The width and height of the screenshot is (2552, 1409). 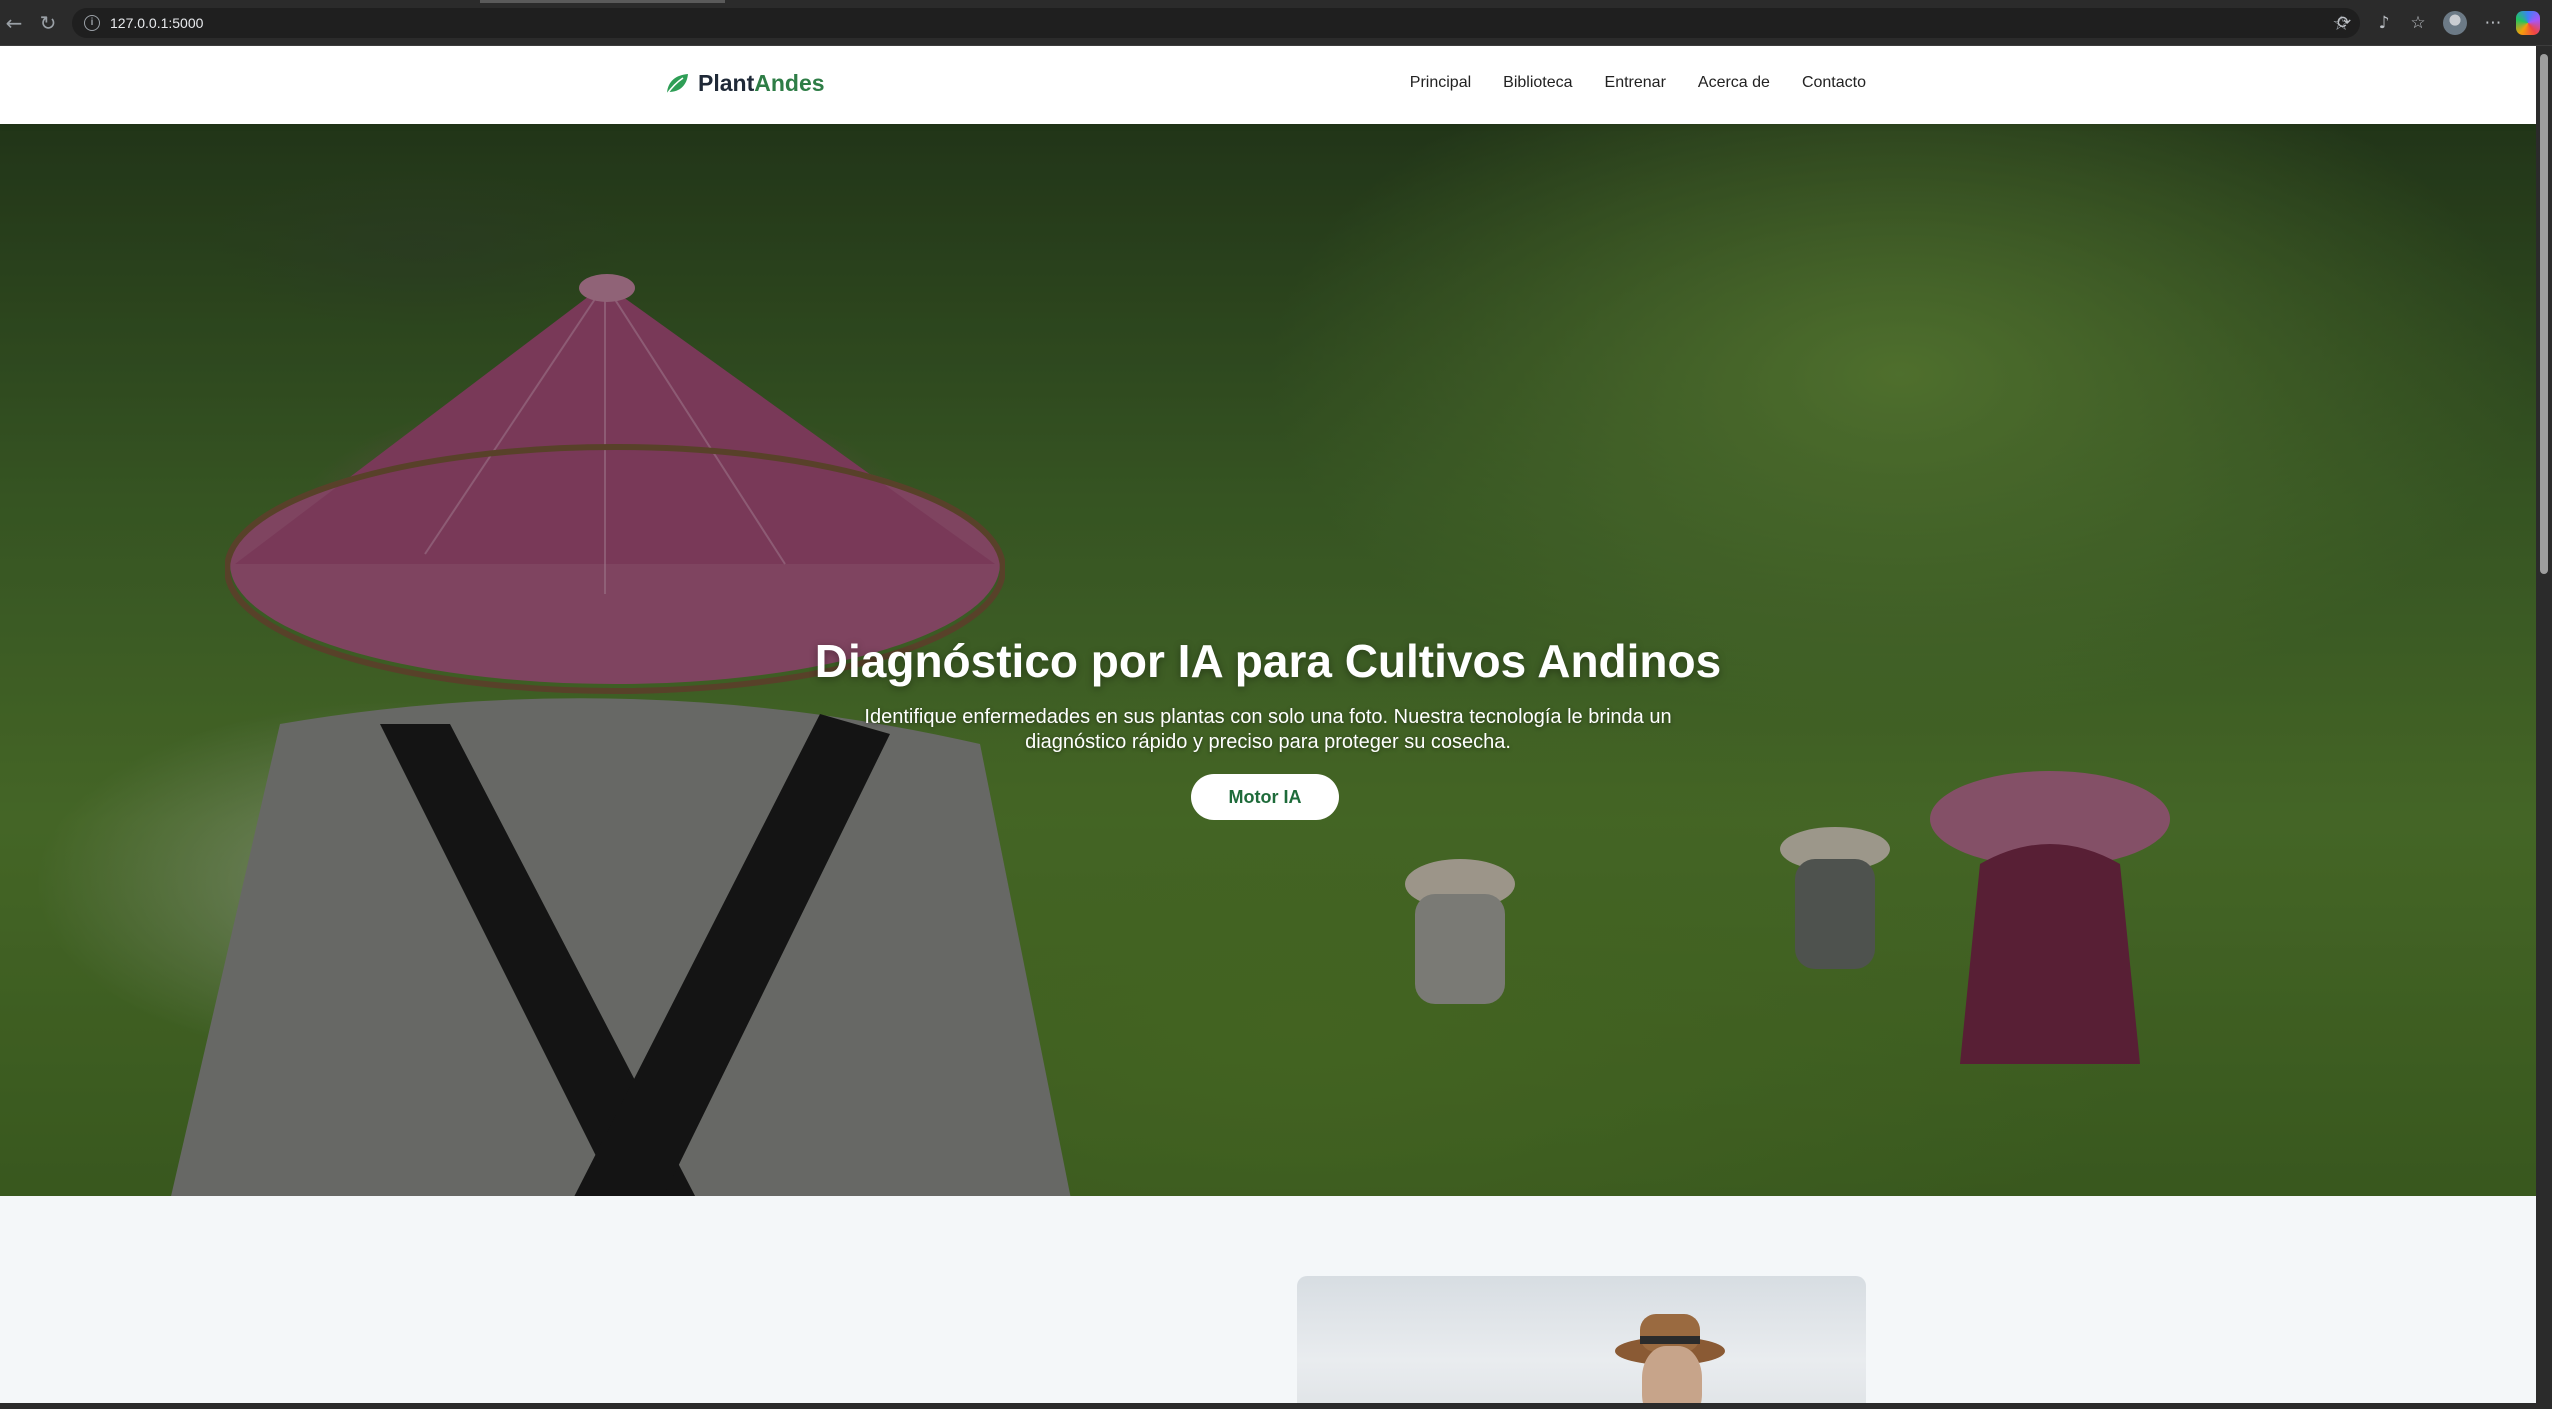 What do you see at coordinates (1537, 83) in the screenshot?
I see `nav-link-biblioteca: Biblioteca` at bounding box center [1537, 83].